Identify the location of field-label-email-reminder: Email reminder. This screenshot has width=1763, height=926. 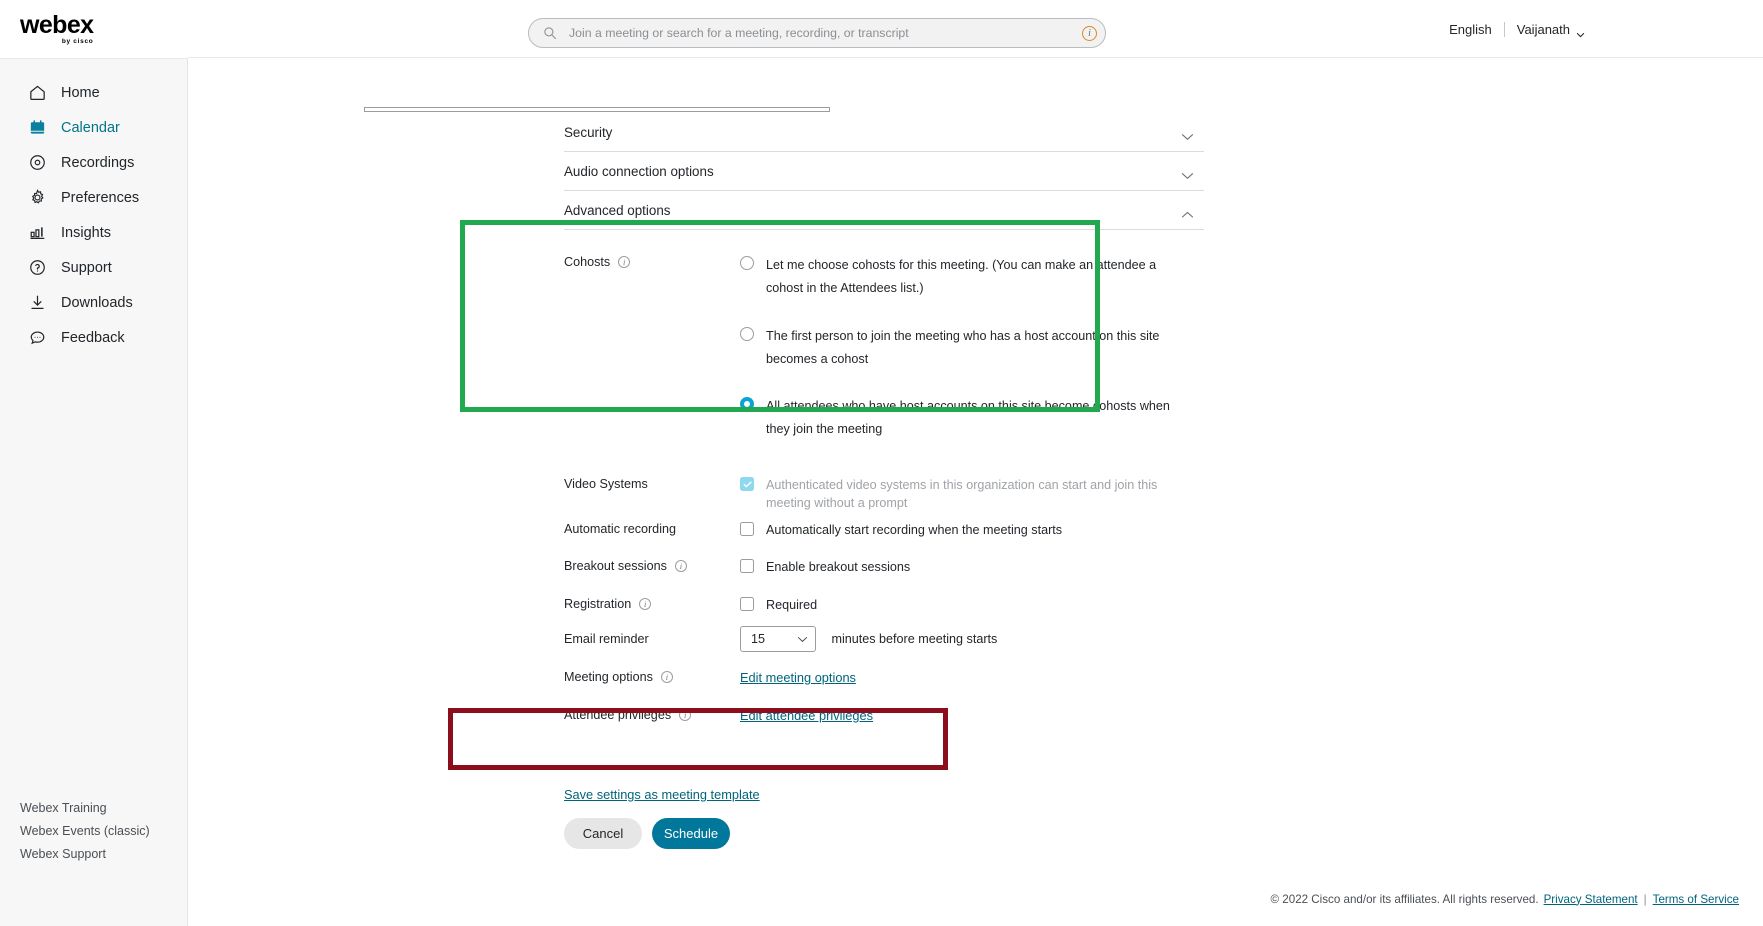
(652, 639).